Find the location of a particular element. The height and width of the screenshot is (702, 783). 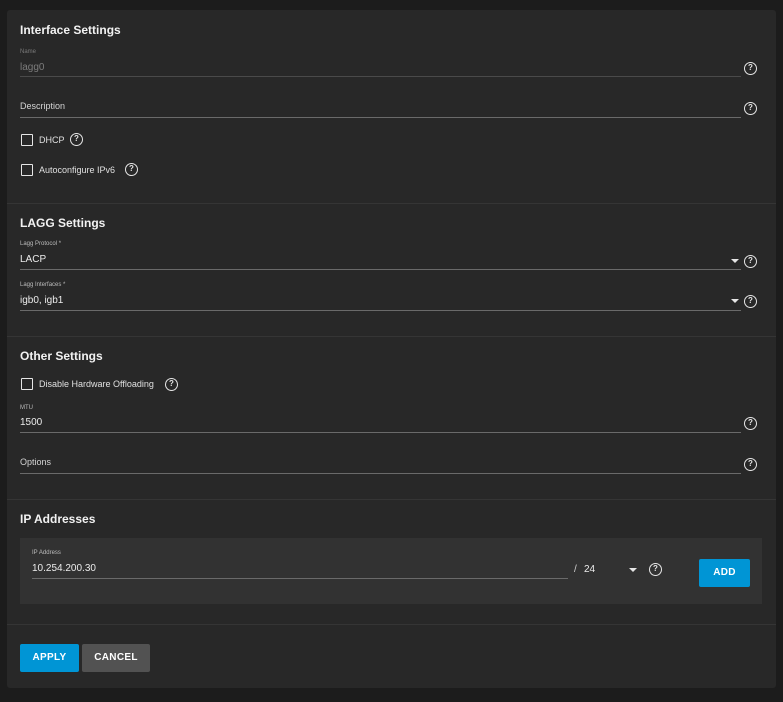

interface-settings-title: Interface Settings is located at coordinates (70, 30).